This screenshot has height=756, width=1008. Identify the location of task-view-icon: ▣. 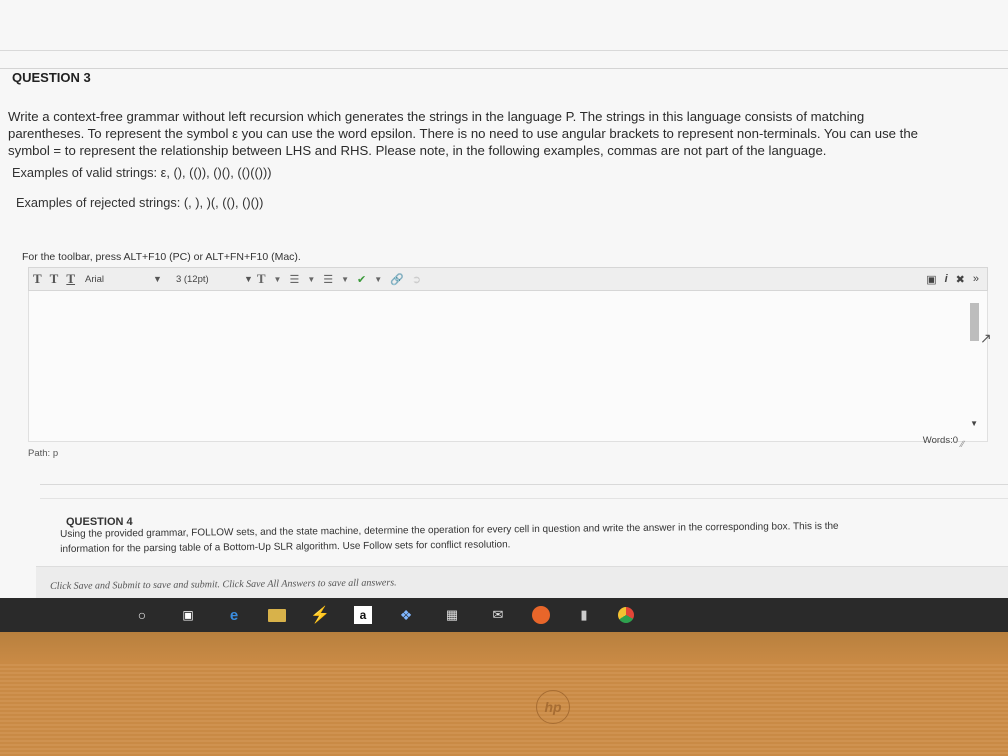
(188, 615).